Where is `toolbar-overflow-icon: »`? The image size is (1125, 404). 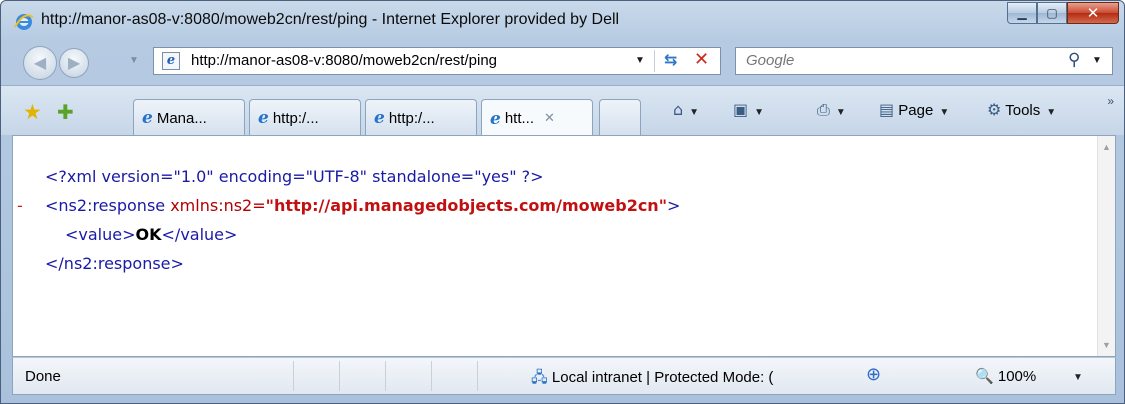 toolbar-overflow-icon: » is located at coordinates (1110, 101).